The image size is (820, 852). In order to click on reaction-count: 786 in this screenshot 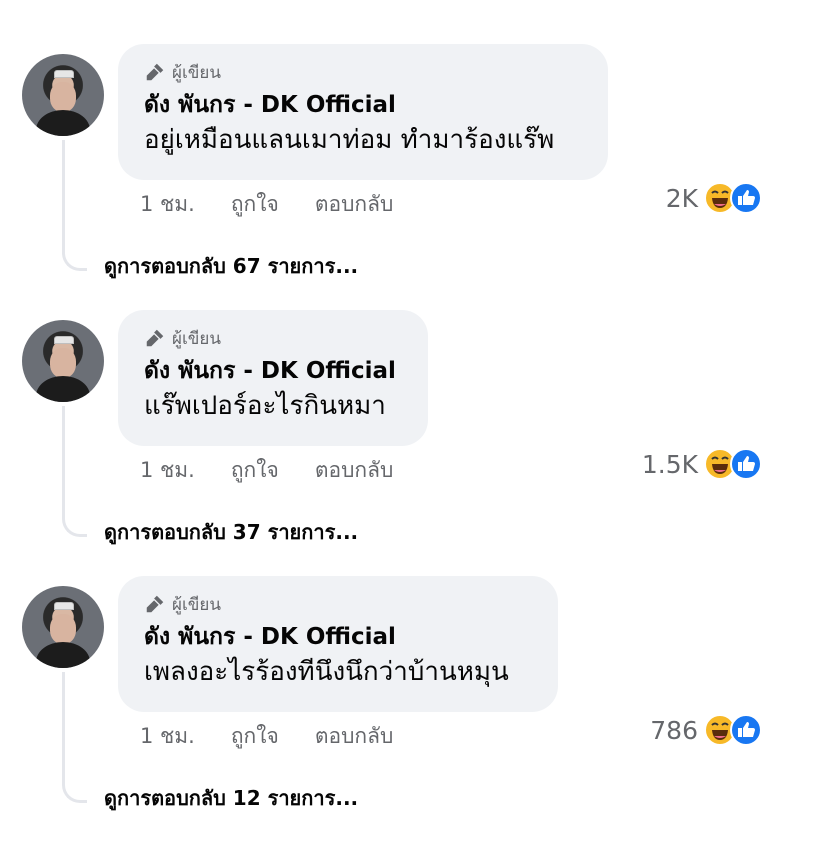, I will do `click(674, 730)`.